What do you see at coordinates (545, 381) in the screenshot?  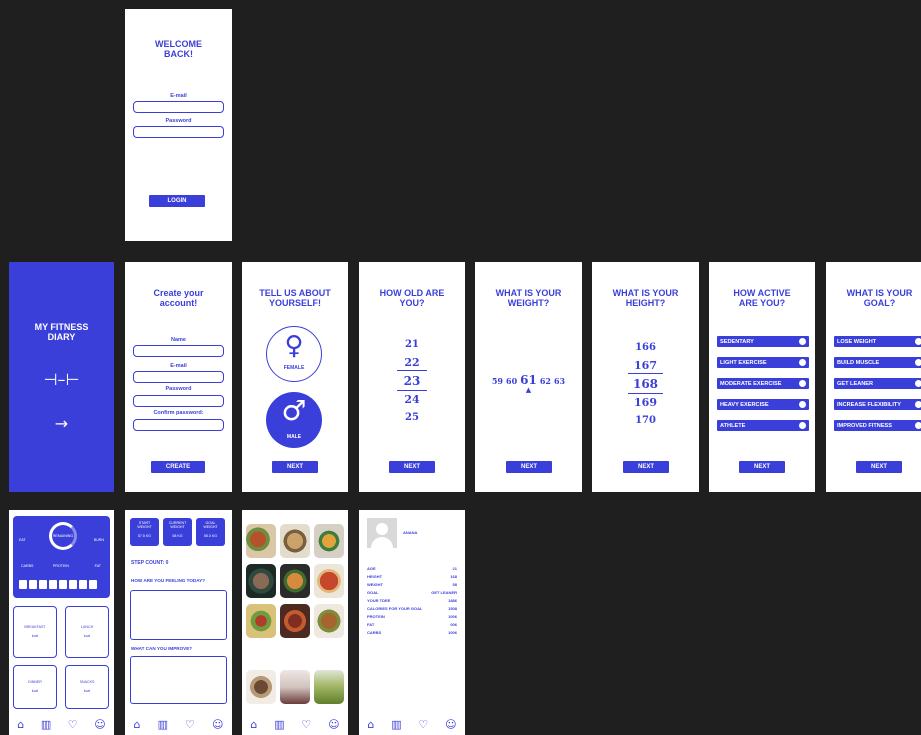 I see `weight-value: 62` at bounding box center [545, 381].